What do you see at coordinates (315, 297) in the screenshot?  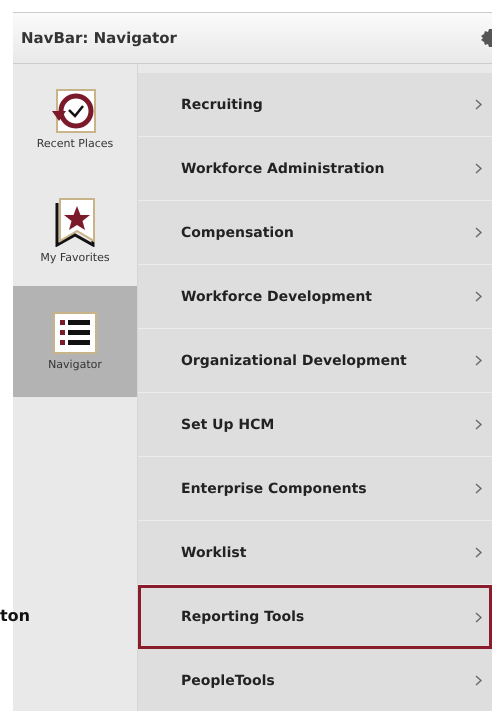 I see `menu-item: Workforce Development` at bounding box center [315, 297].